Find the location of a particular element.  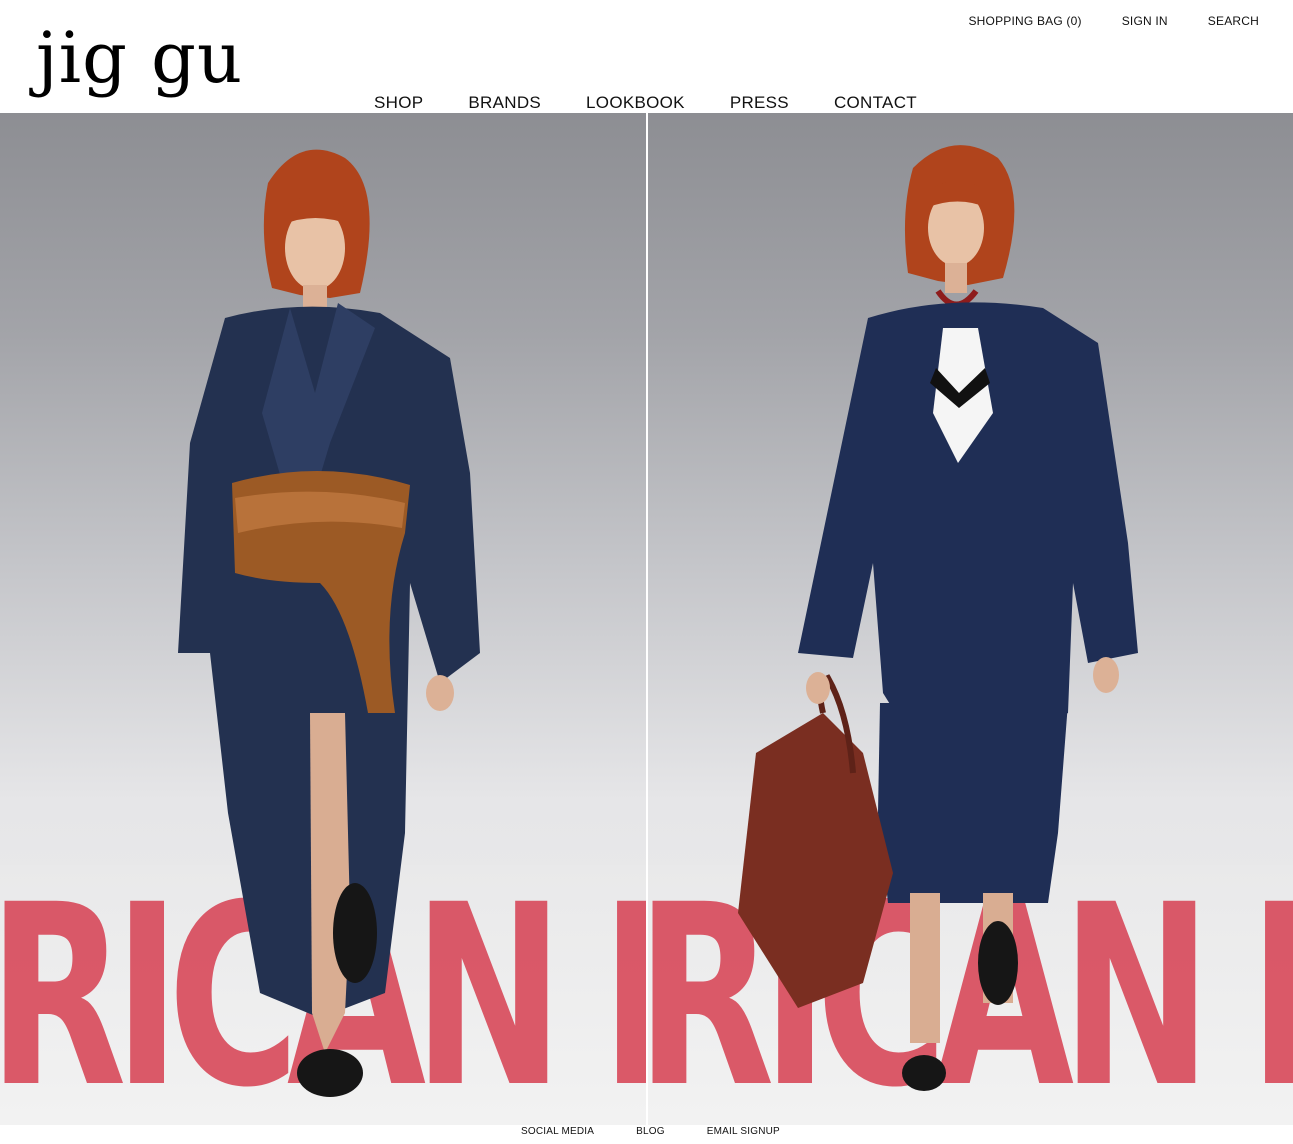

panel-divider is located at coordinates (646, 619).